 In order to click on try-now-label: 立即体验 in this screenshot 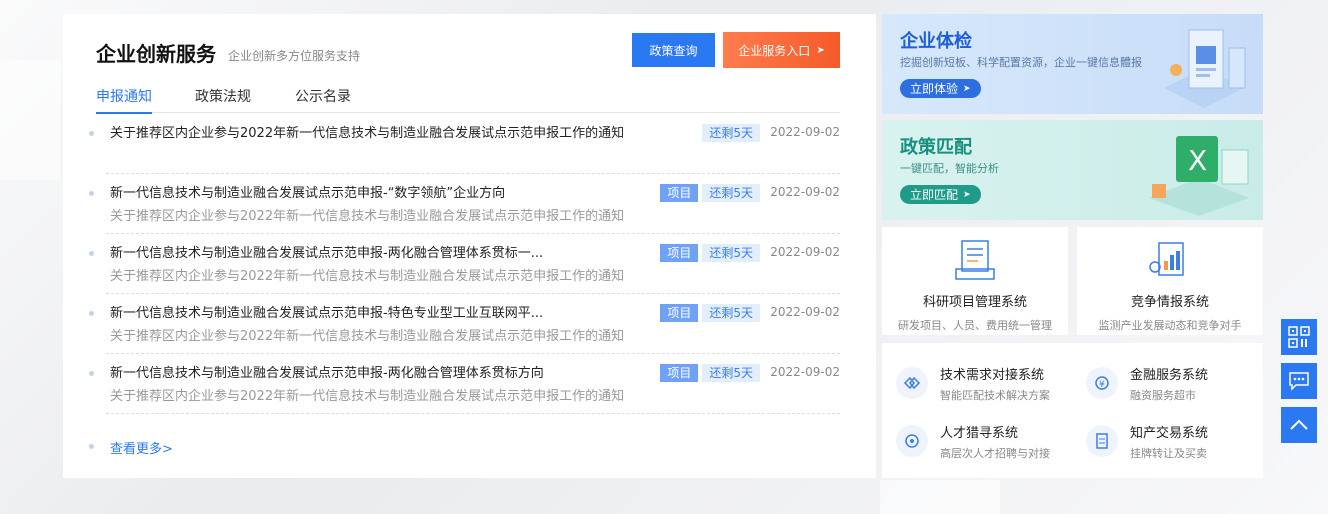, I will do `click(934, 89)`.